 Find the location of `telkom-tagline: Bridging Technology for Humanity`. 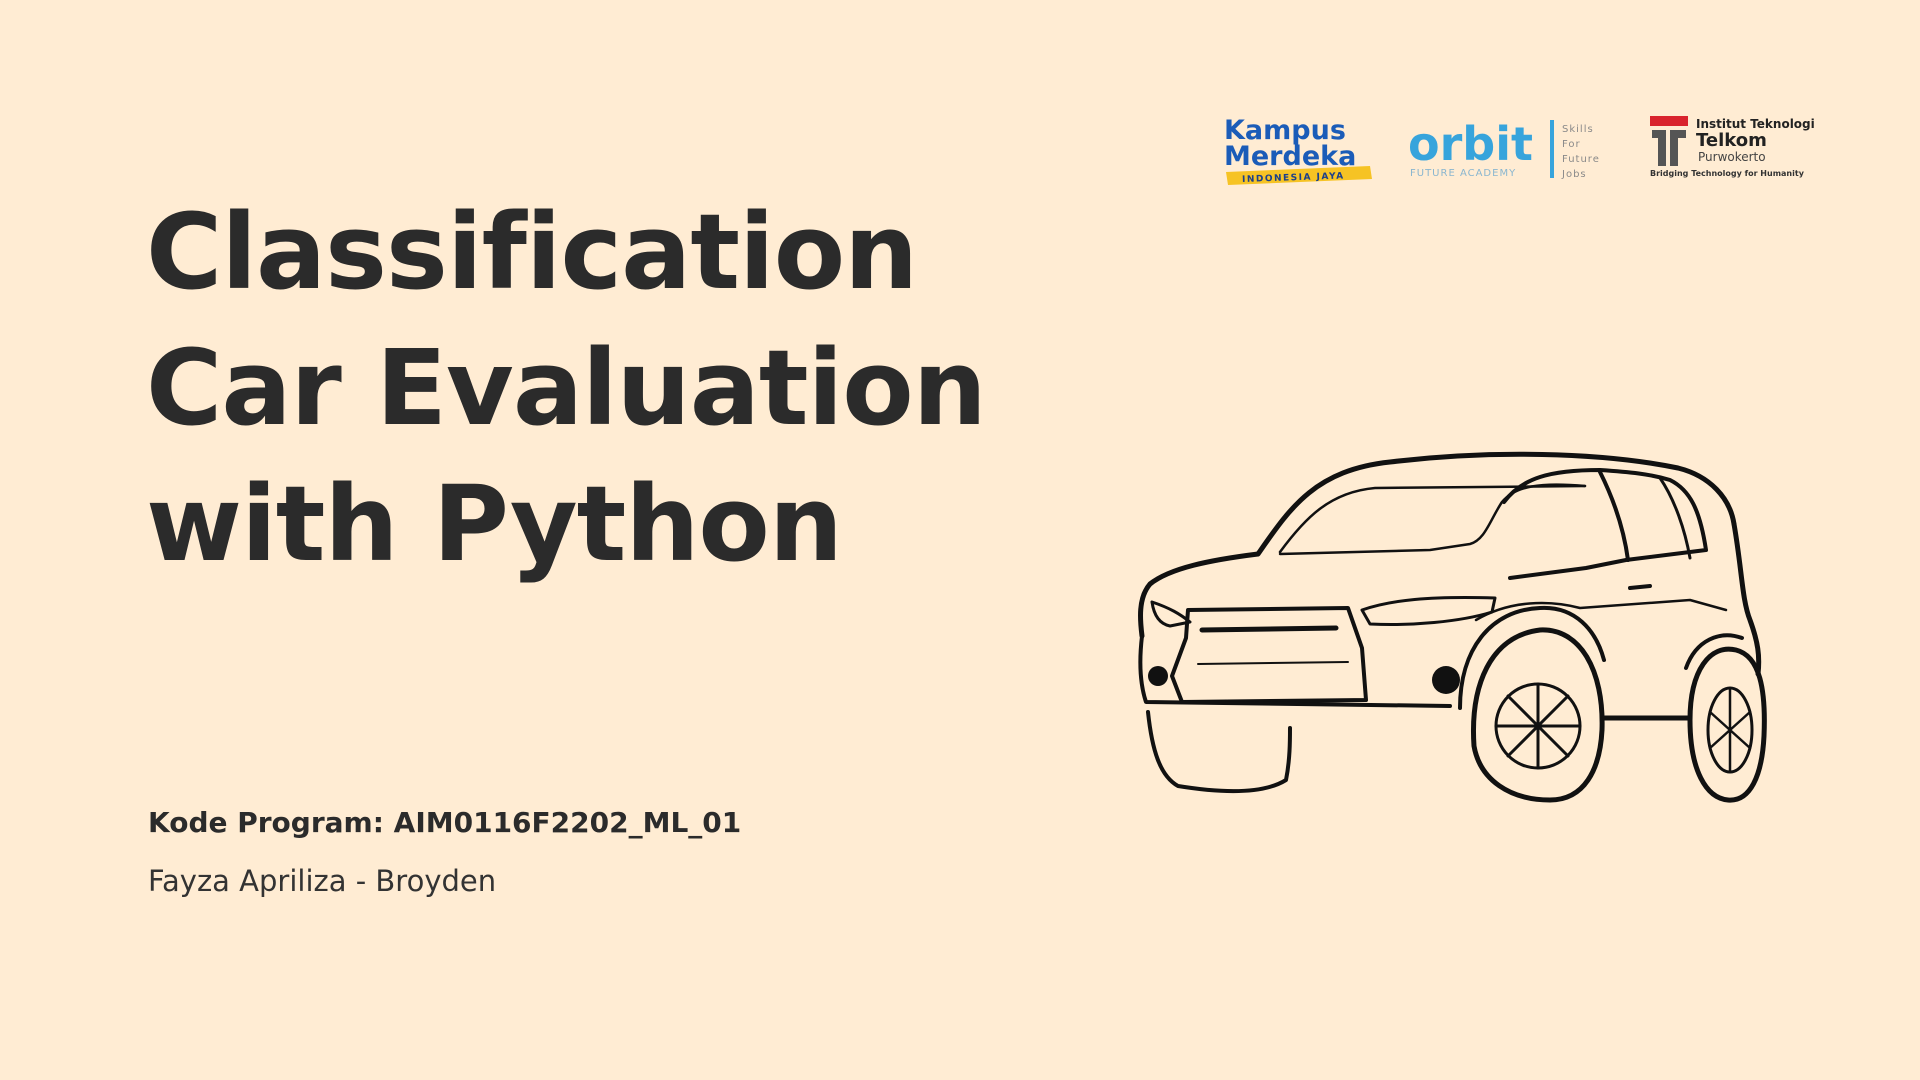

telkom-tagline: Bridging Technology for Humanity is located at coordinates (1727, 173).